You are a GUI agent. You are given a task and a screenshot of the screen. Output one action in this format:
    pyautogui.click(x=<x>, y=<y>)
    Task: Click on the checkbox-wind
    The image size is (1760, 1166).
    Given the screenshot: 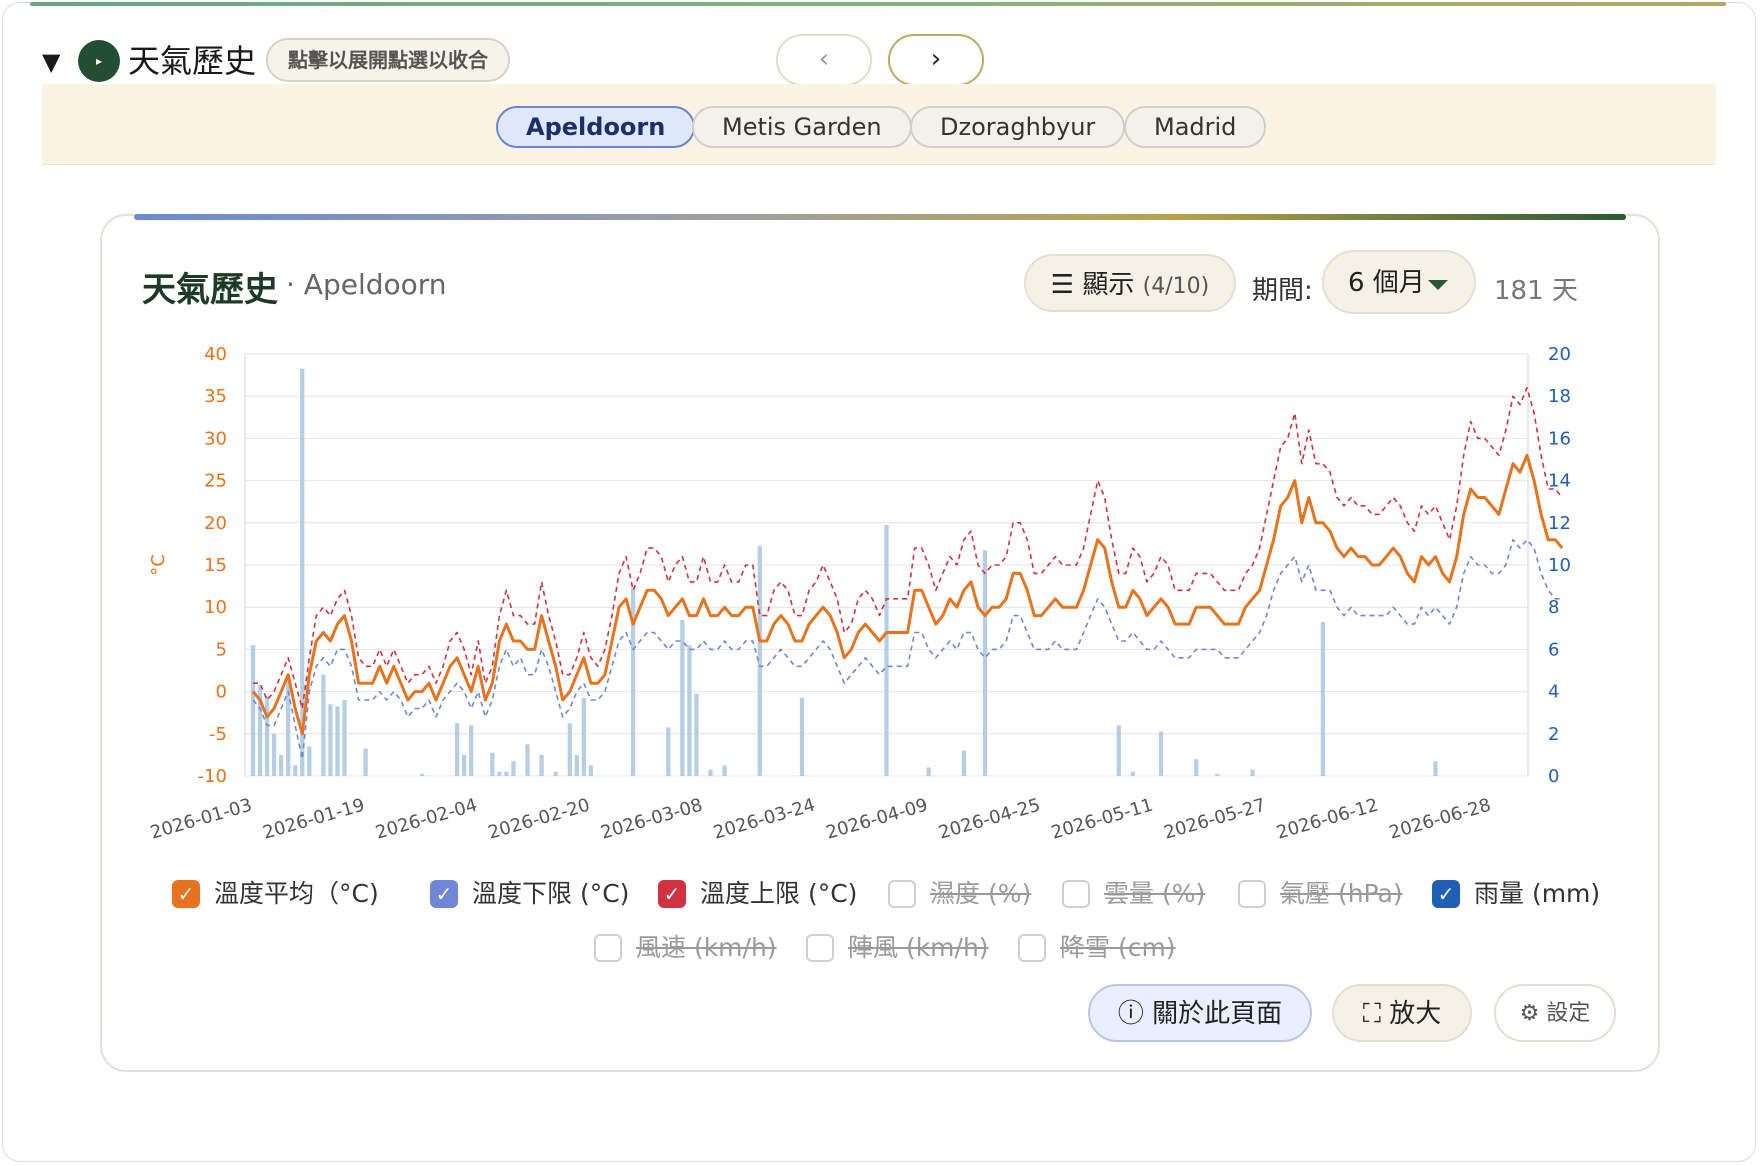 What is the action you would take?
    pyautogui.click(x=608, y=948)
    